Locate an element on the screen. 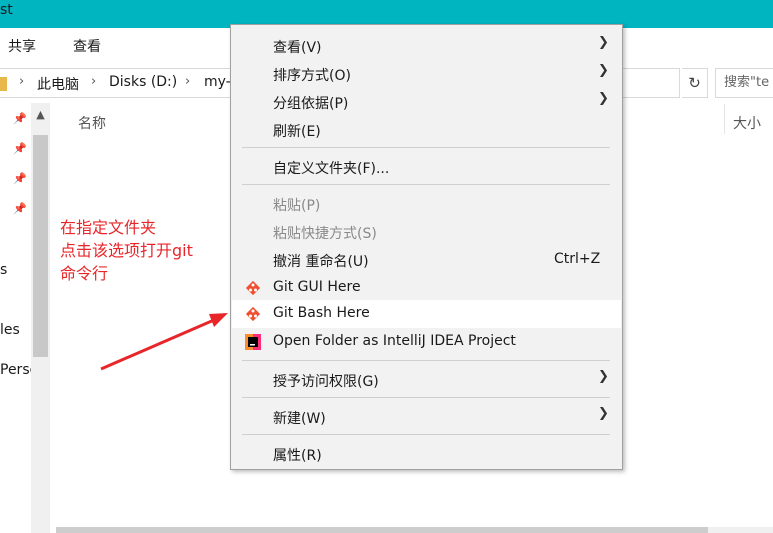 The width and height of the screenshot is (773, 533). menu-item-label: 刷新(E) is located at coordinates (297, 132).